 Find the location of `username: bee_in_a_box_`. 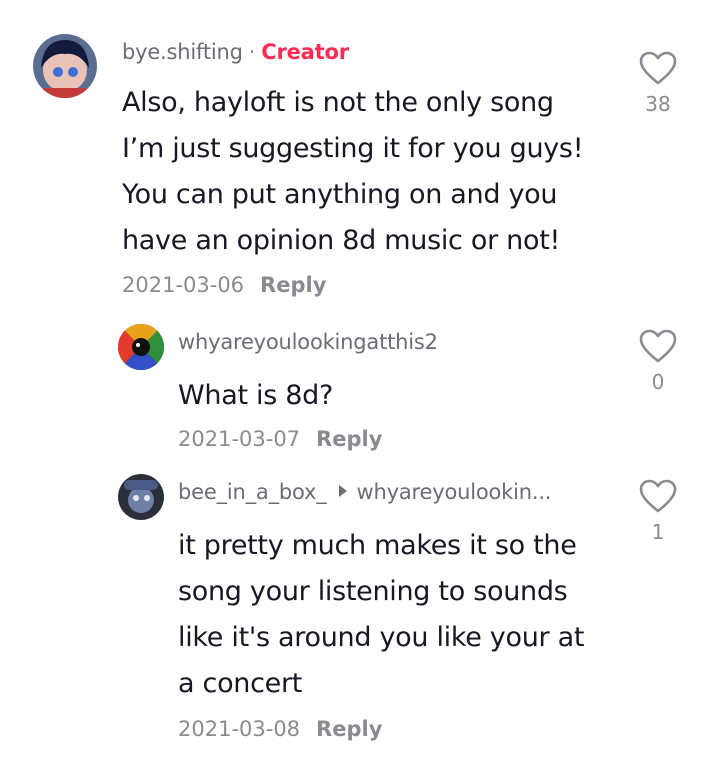

username: bee_in_a_box_ is located at coordinates (252, 492).